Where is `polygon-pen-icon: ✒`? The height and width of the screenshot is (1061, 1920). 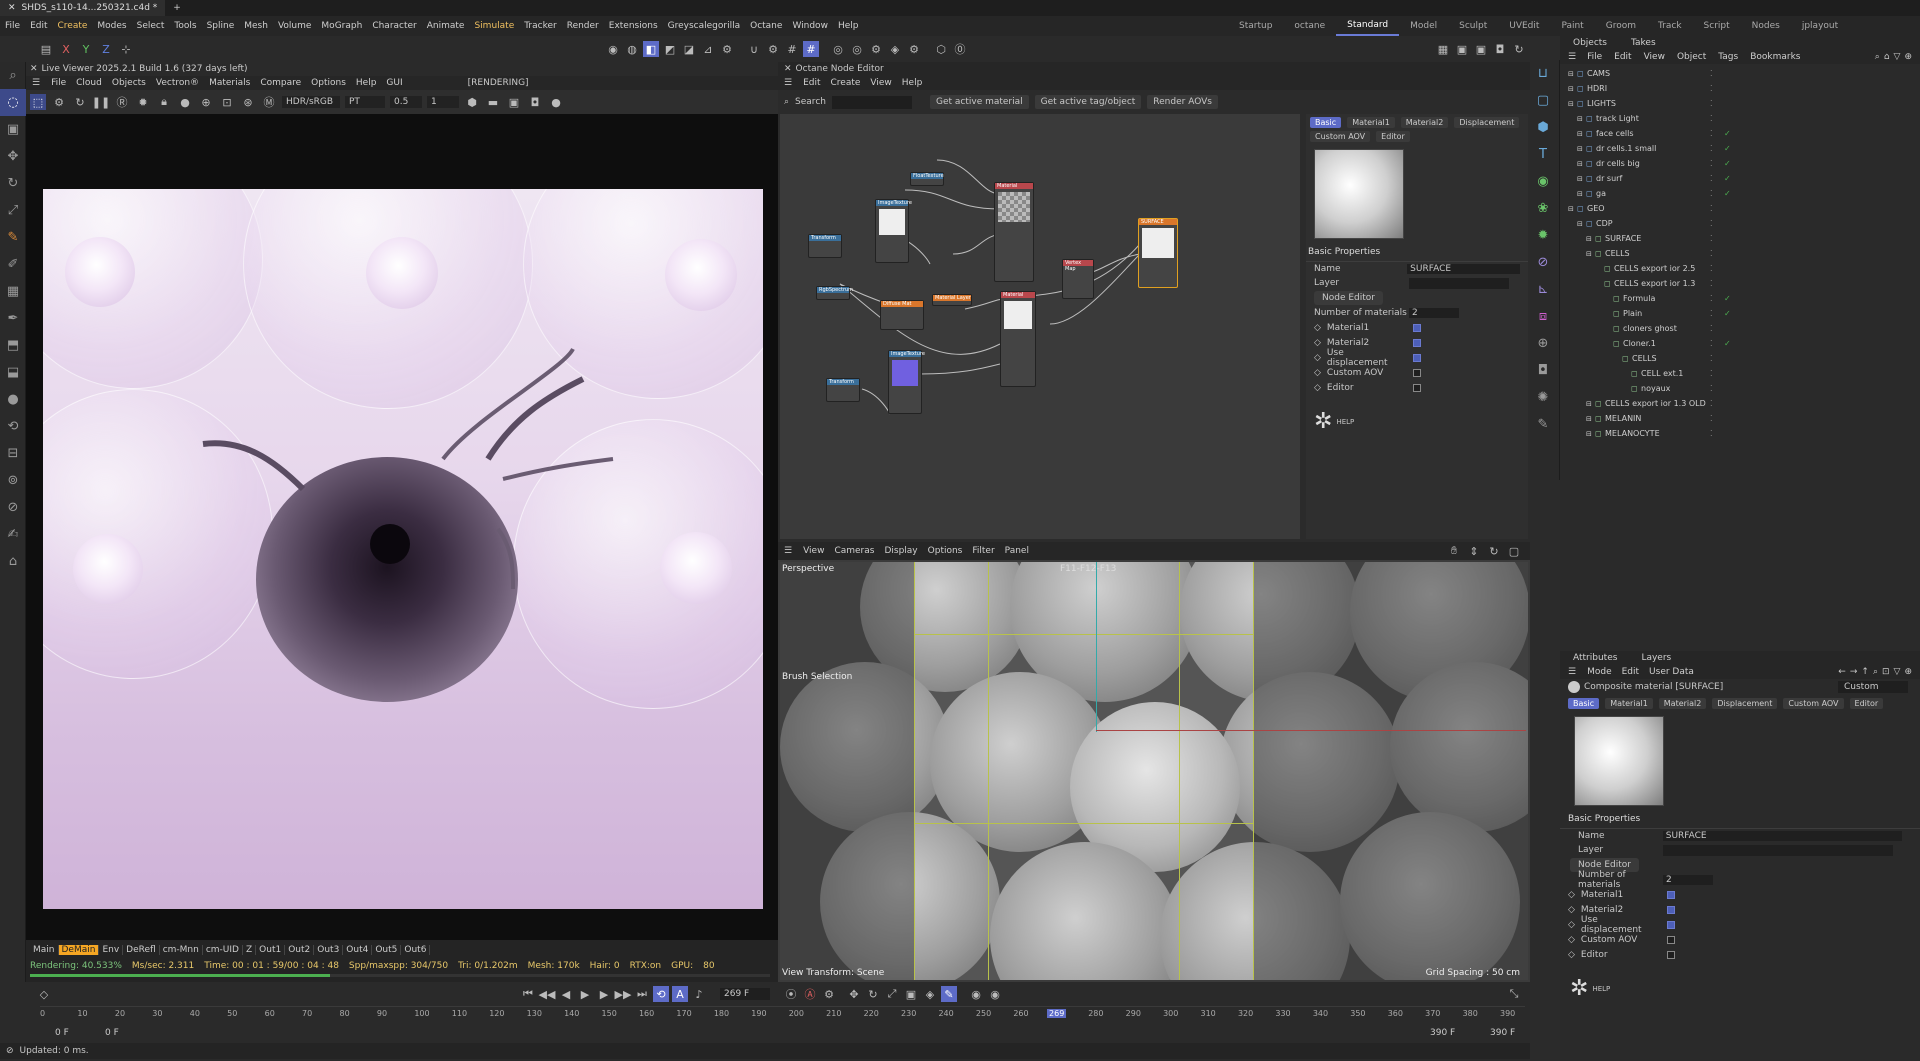 polygon-pen-icon: ✒ is located at coordinates (13, 318).